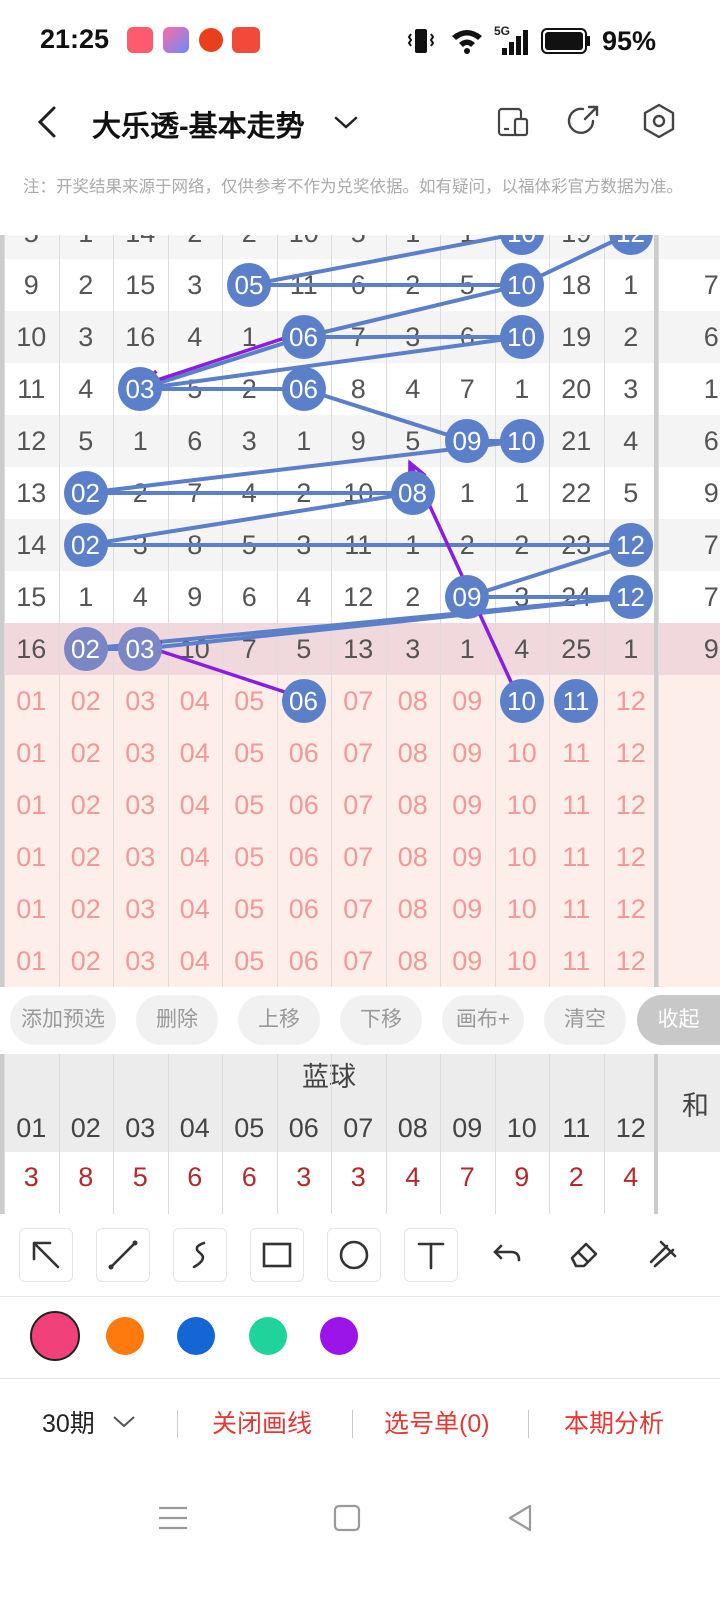 Image resolution: width=720 pixels, height=1604 pixels. What do you see at coordinates (194, 1128) in the screenshot?
I see `blue-ball-number: 04` at bounding box center [194, 1128].